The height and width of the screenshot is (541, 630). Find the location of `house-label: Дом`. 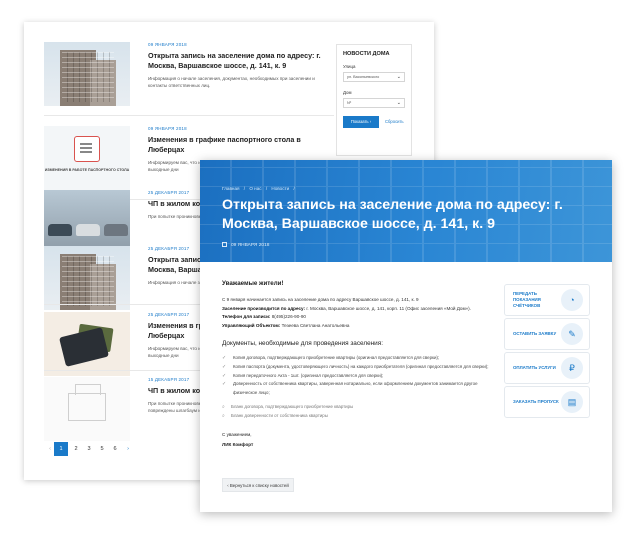

house-label: Дом is located at coordinates (347, 92).